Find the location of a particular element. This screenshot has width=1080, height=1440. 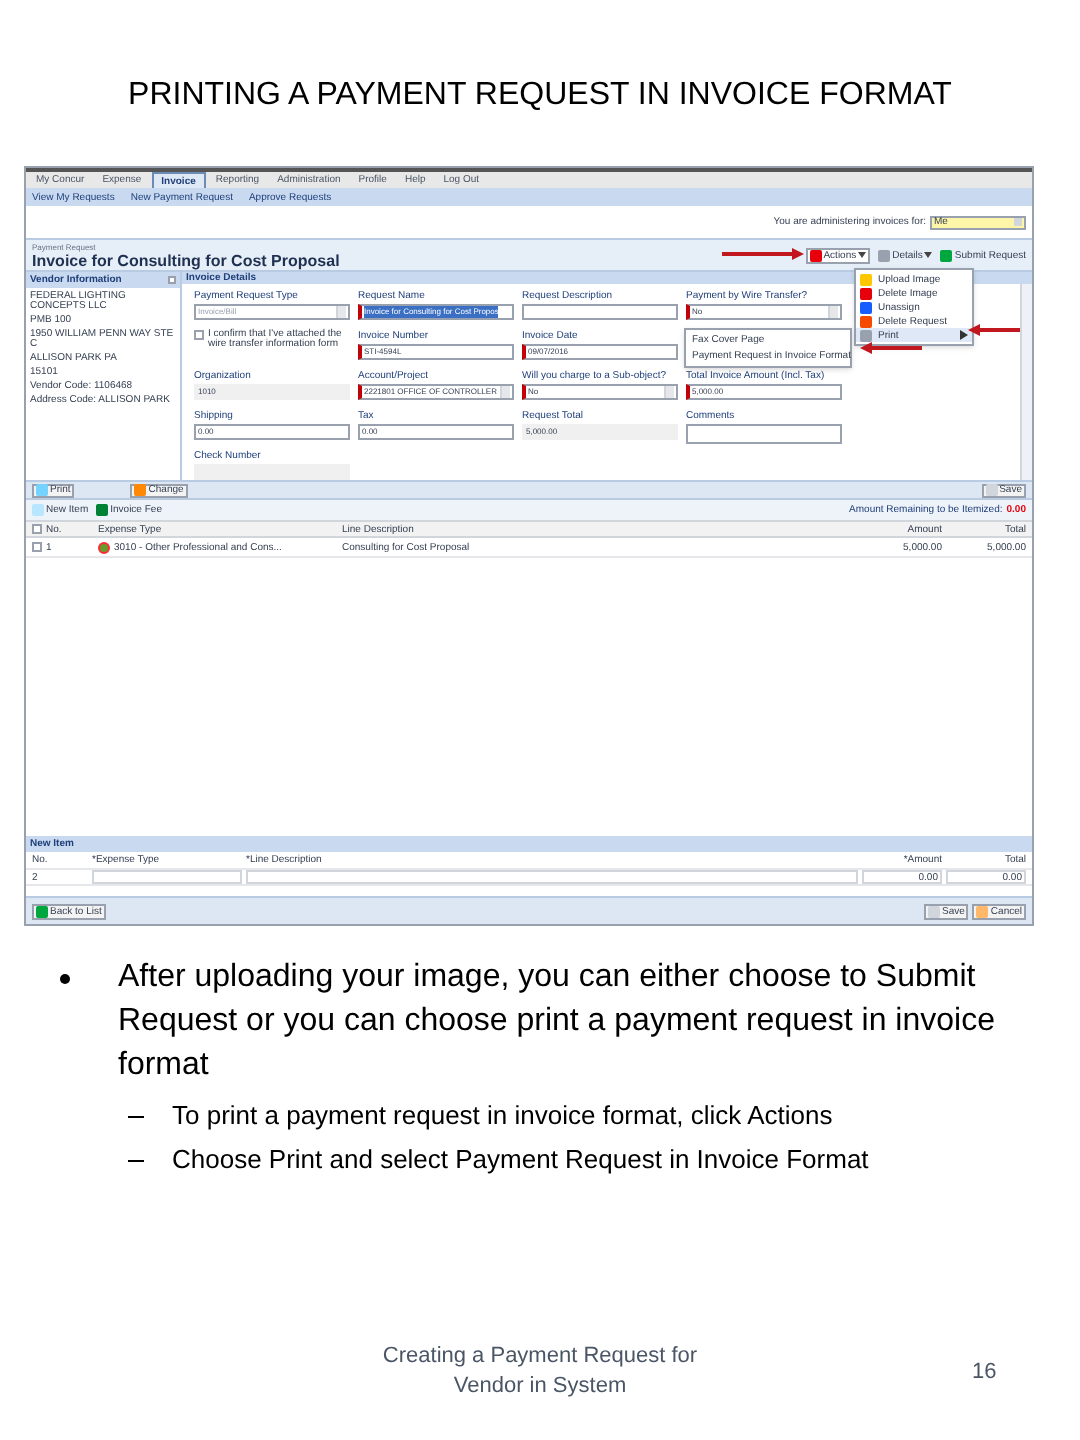

bullet-text: After uploading your image, you can either choose to Submit Request or you can choose print a payment request in invoice format is located at coordinates (557, 1022).